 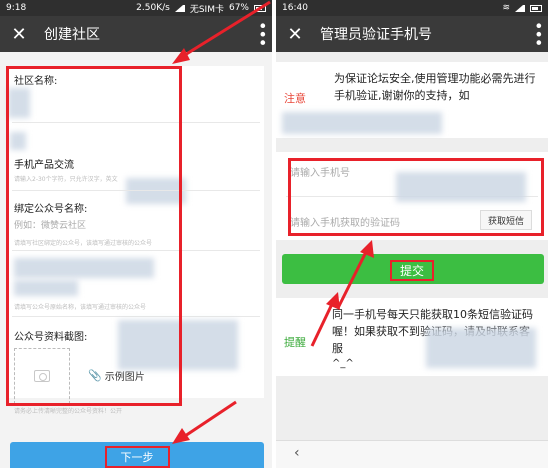 What do you see at coordinates (506, 8) in the screenshot?
I see `wifi-icon: ≋` at bounding box center [506, 8].